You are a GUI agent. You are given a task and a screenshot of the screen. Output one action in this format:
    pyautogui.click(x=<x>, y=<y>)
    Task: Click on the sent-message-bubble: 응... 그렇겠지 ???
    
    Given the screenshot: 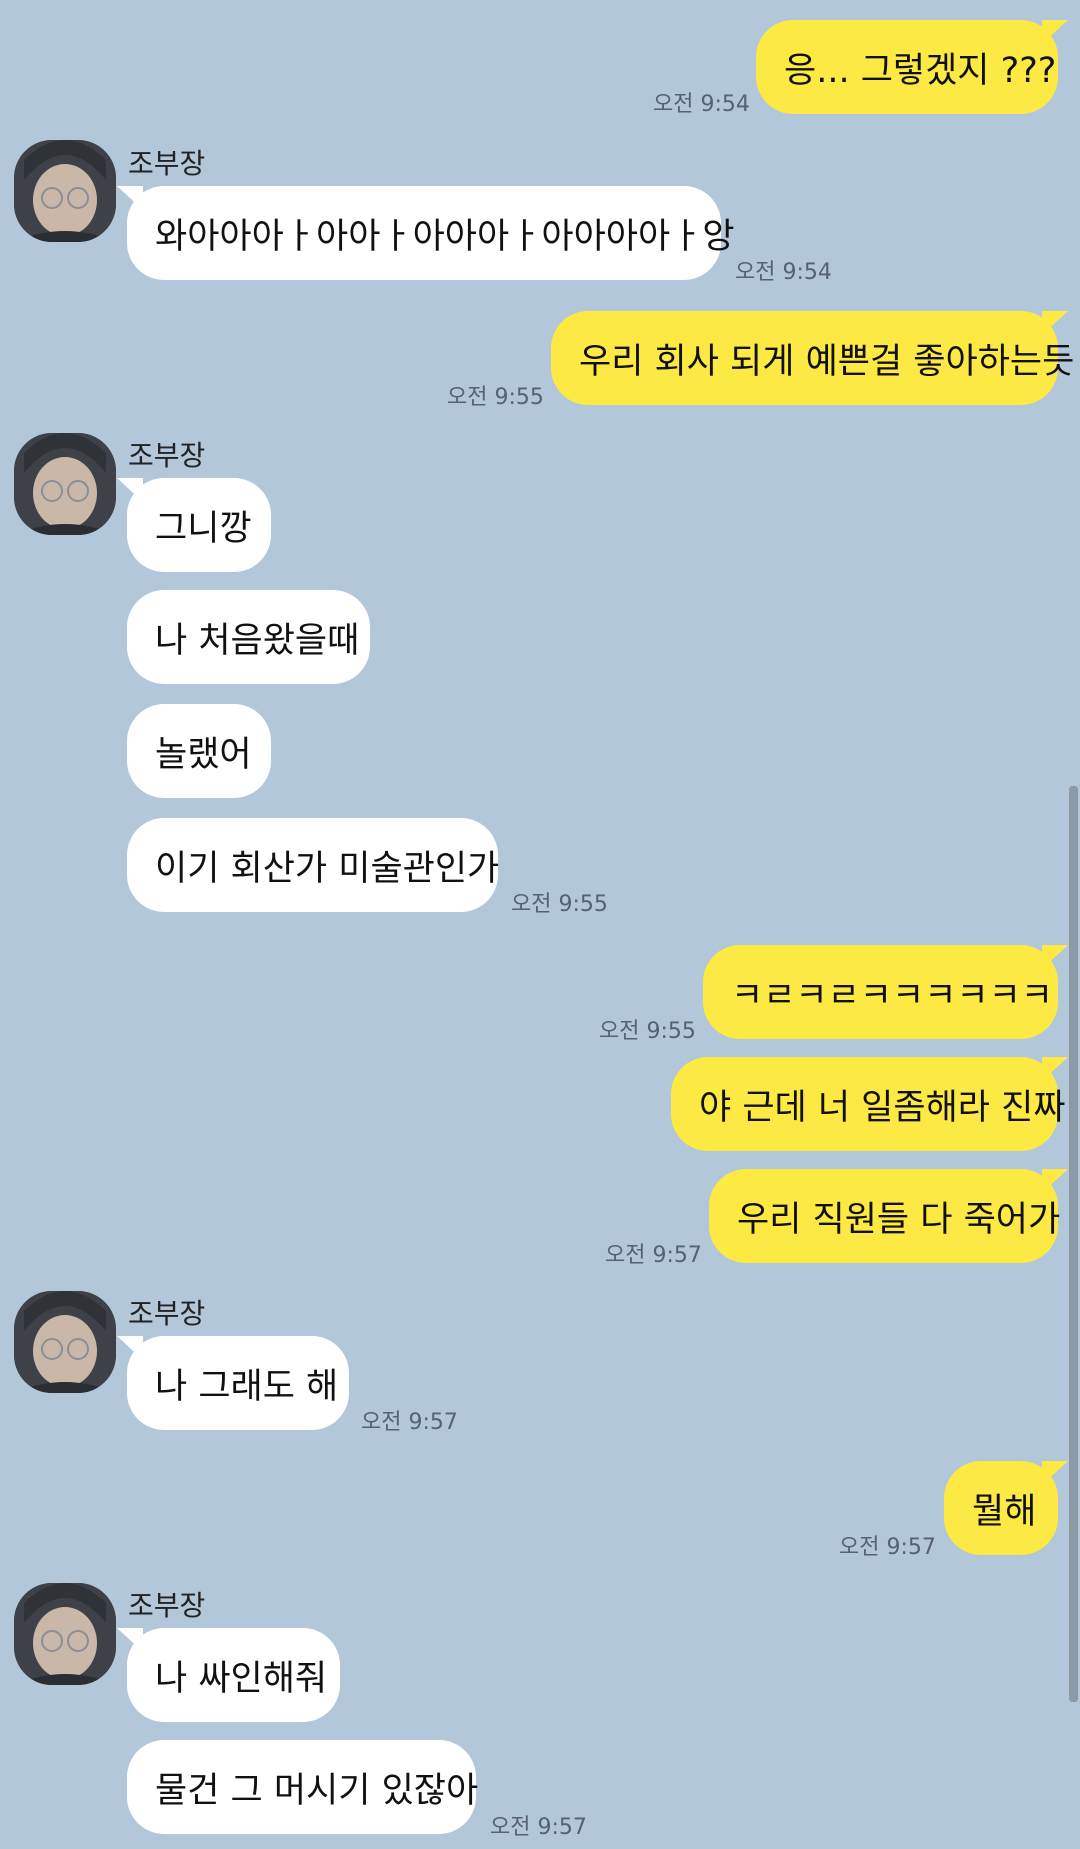 What is the action you would take?
    pyautogui.click(x=912, y=67)
    